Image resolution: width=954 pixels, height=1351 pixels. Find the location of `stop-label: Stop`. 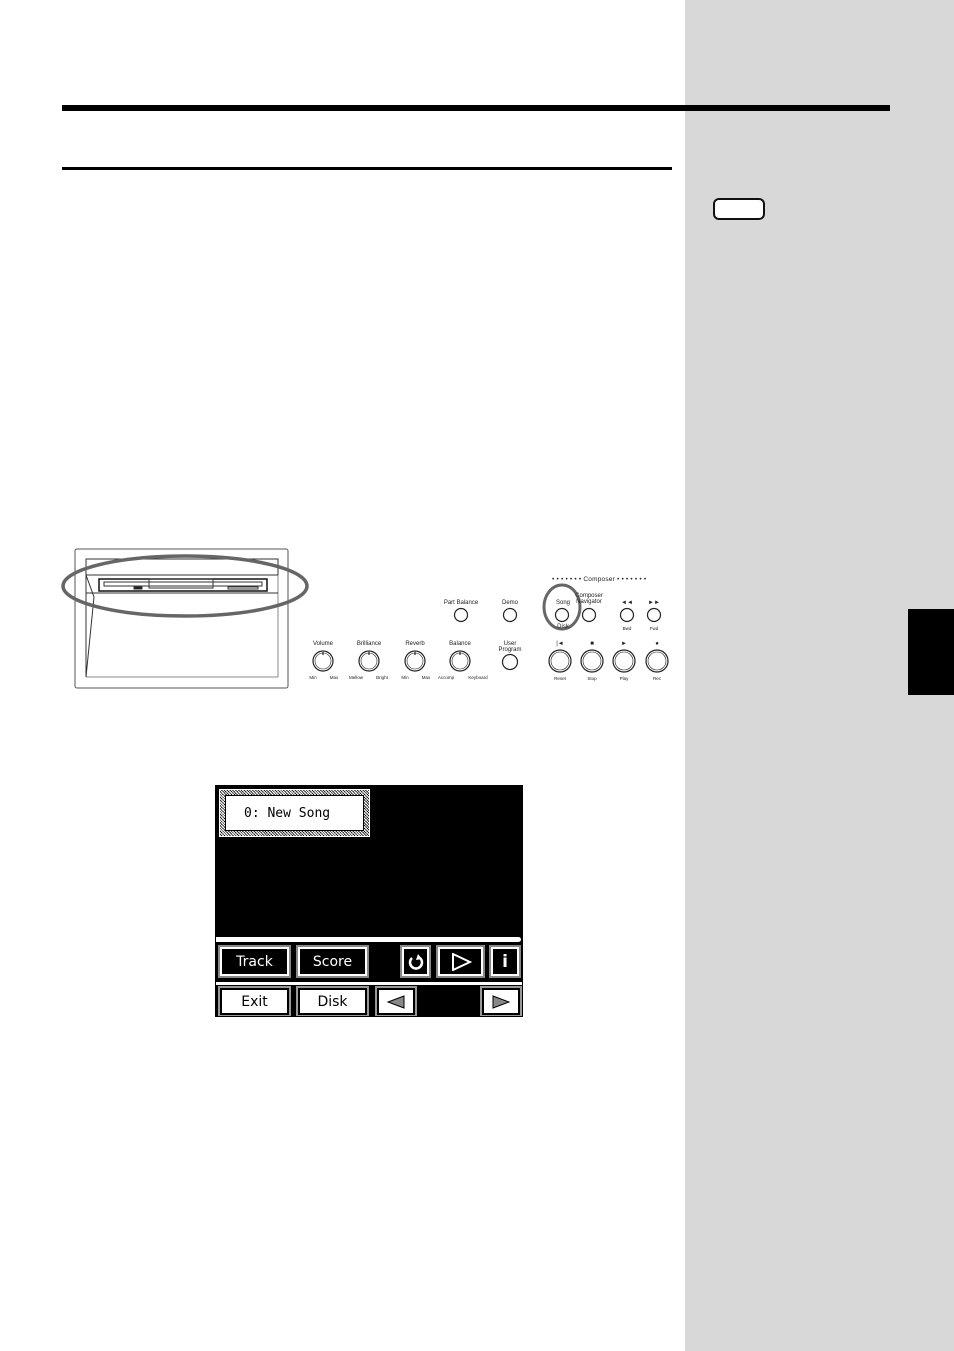

stop-label: Stop is located at coordinates (592, 678).